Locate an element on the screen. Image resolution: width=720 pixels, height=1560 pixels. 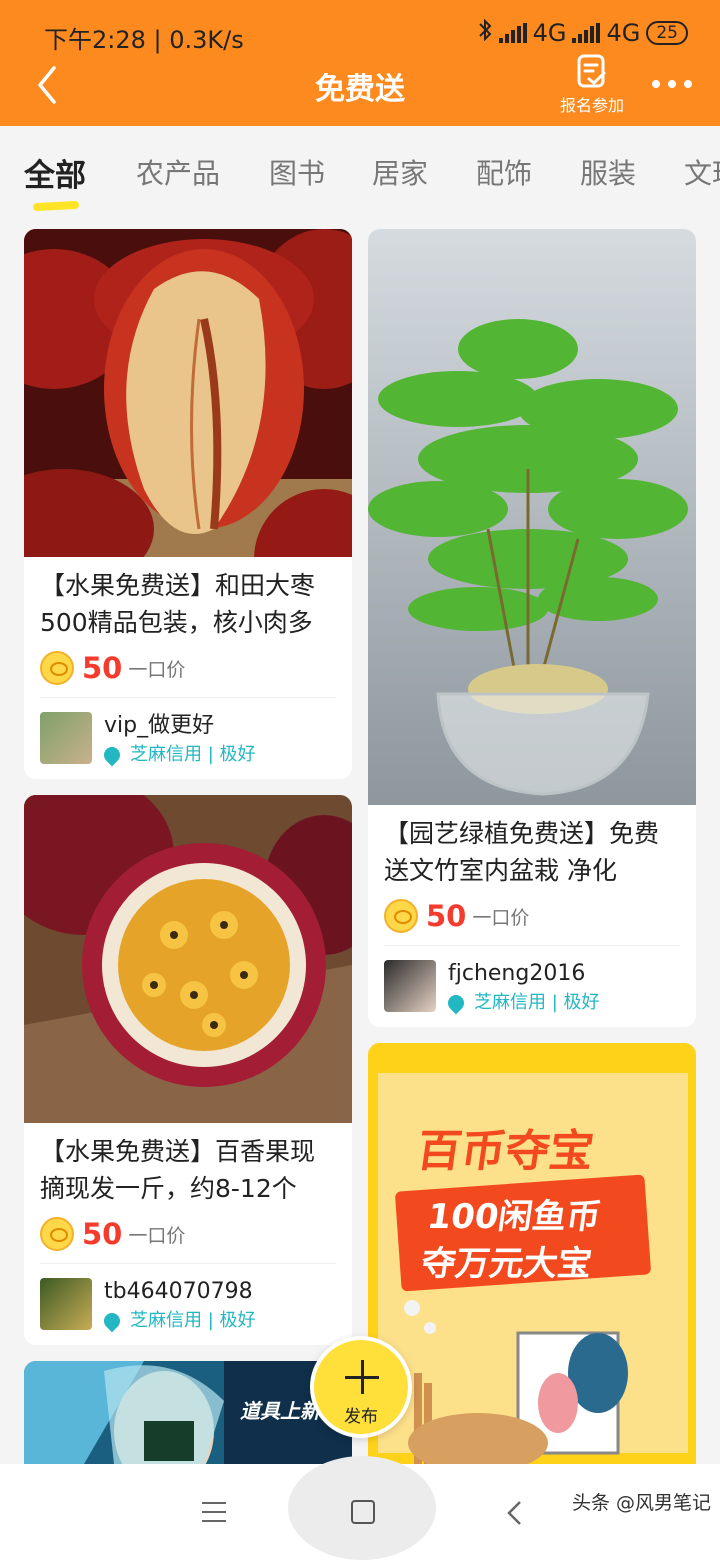
status-right: 4G 4G 25 is located at coordinates (582, 33).